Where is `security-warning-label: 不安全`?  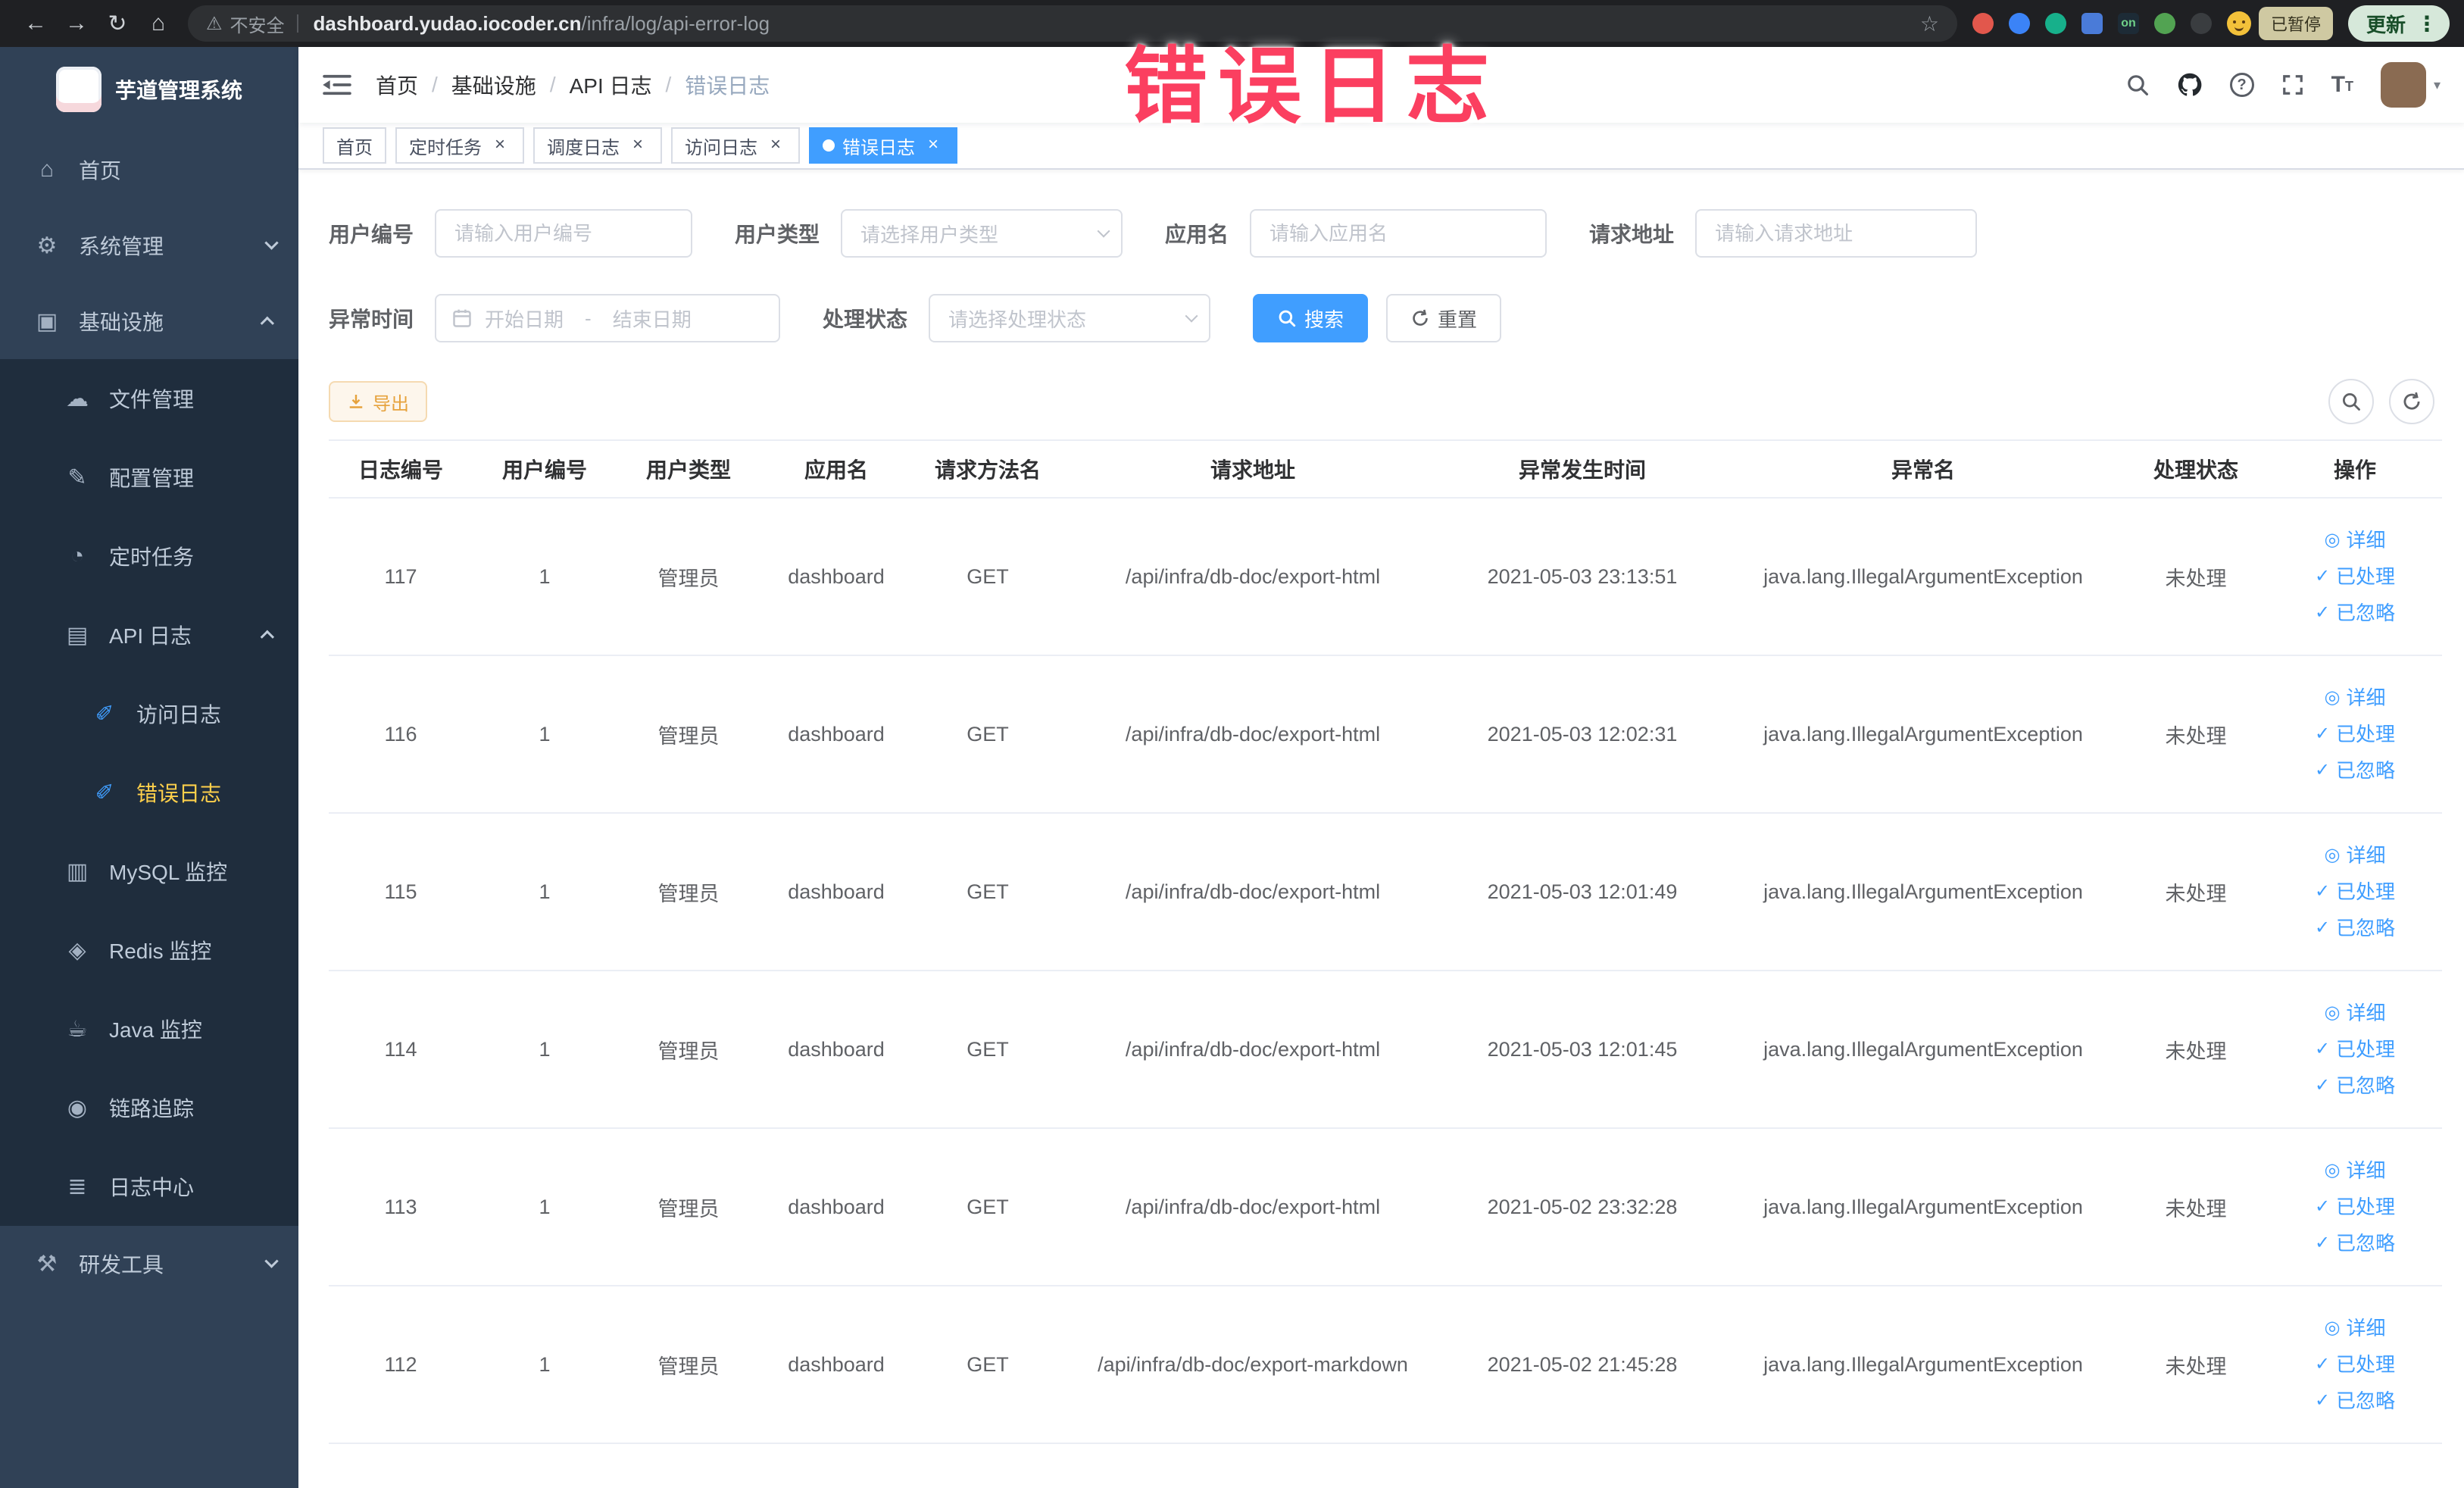
security-warning-label: 不安全 is located at coordinates (257, 24).